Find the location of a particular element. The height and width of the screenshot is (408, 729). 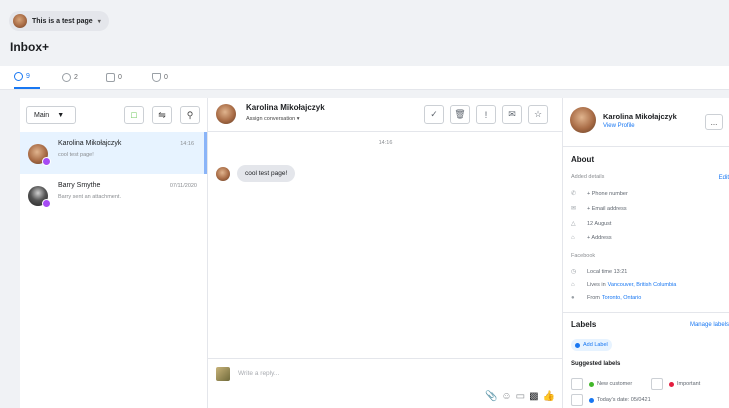

edit-details-link: Edit is located at coordinates (724, 178).